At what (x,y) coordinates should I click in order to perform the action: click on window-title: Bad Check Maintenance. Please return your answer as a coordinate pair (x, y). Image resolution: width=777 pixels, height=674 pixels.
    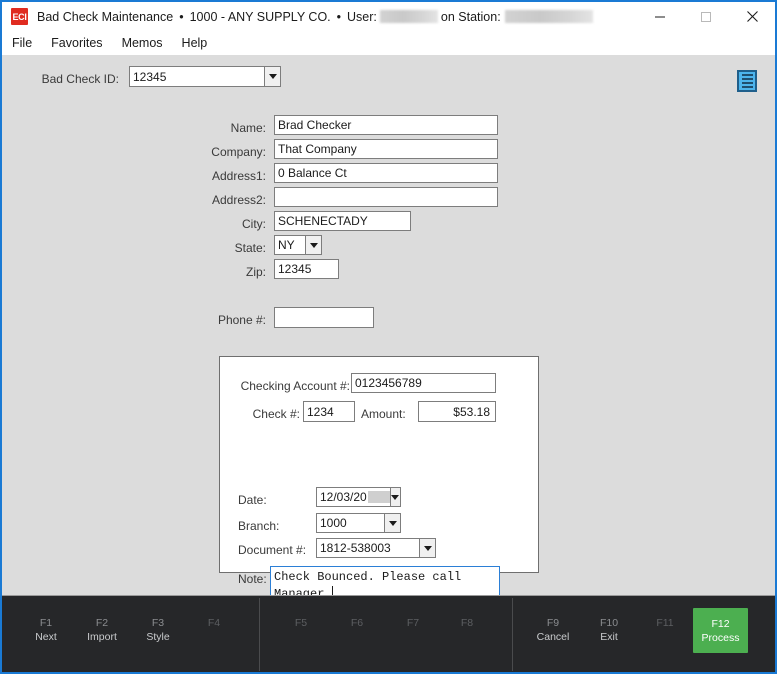
    Looking at the image, I should click on (105, 16).